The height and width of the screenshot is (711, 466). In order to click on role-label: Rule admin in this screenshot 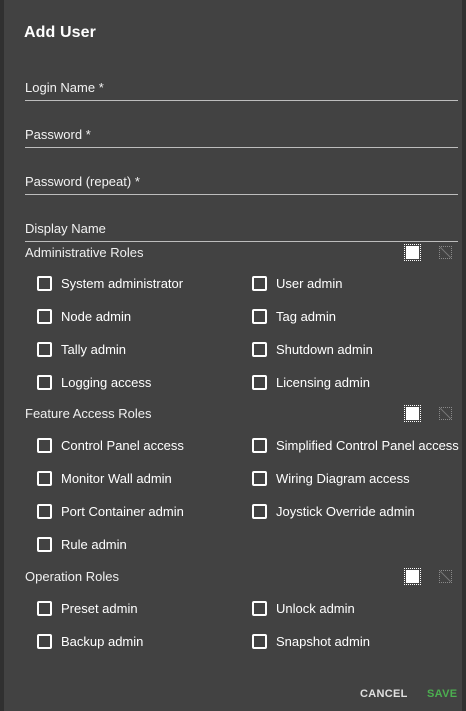, I will do `click(94, 544)`.